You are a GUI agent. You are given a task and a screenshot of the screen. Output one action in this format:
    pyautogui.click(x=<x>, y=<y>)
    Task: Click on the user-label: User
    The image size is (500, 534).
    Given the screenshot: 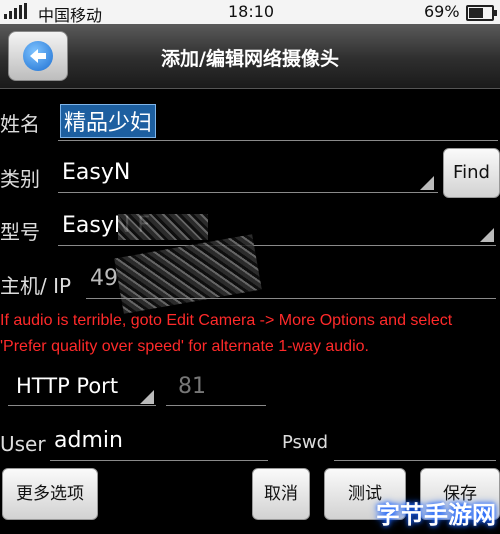 What is the action you would take?
    pyautogui.click(x=23, y=444)
    